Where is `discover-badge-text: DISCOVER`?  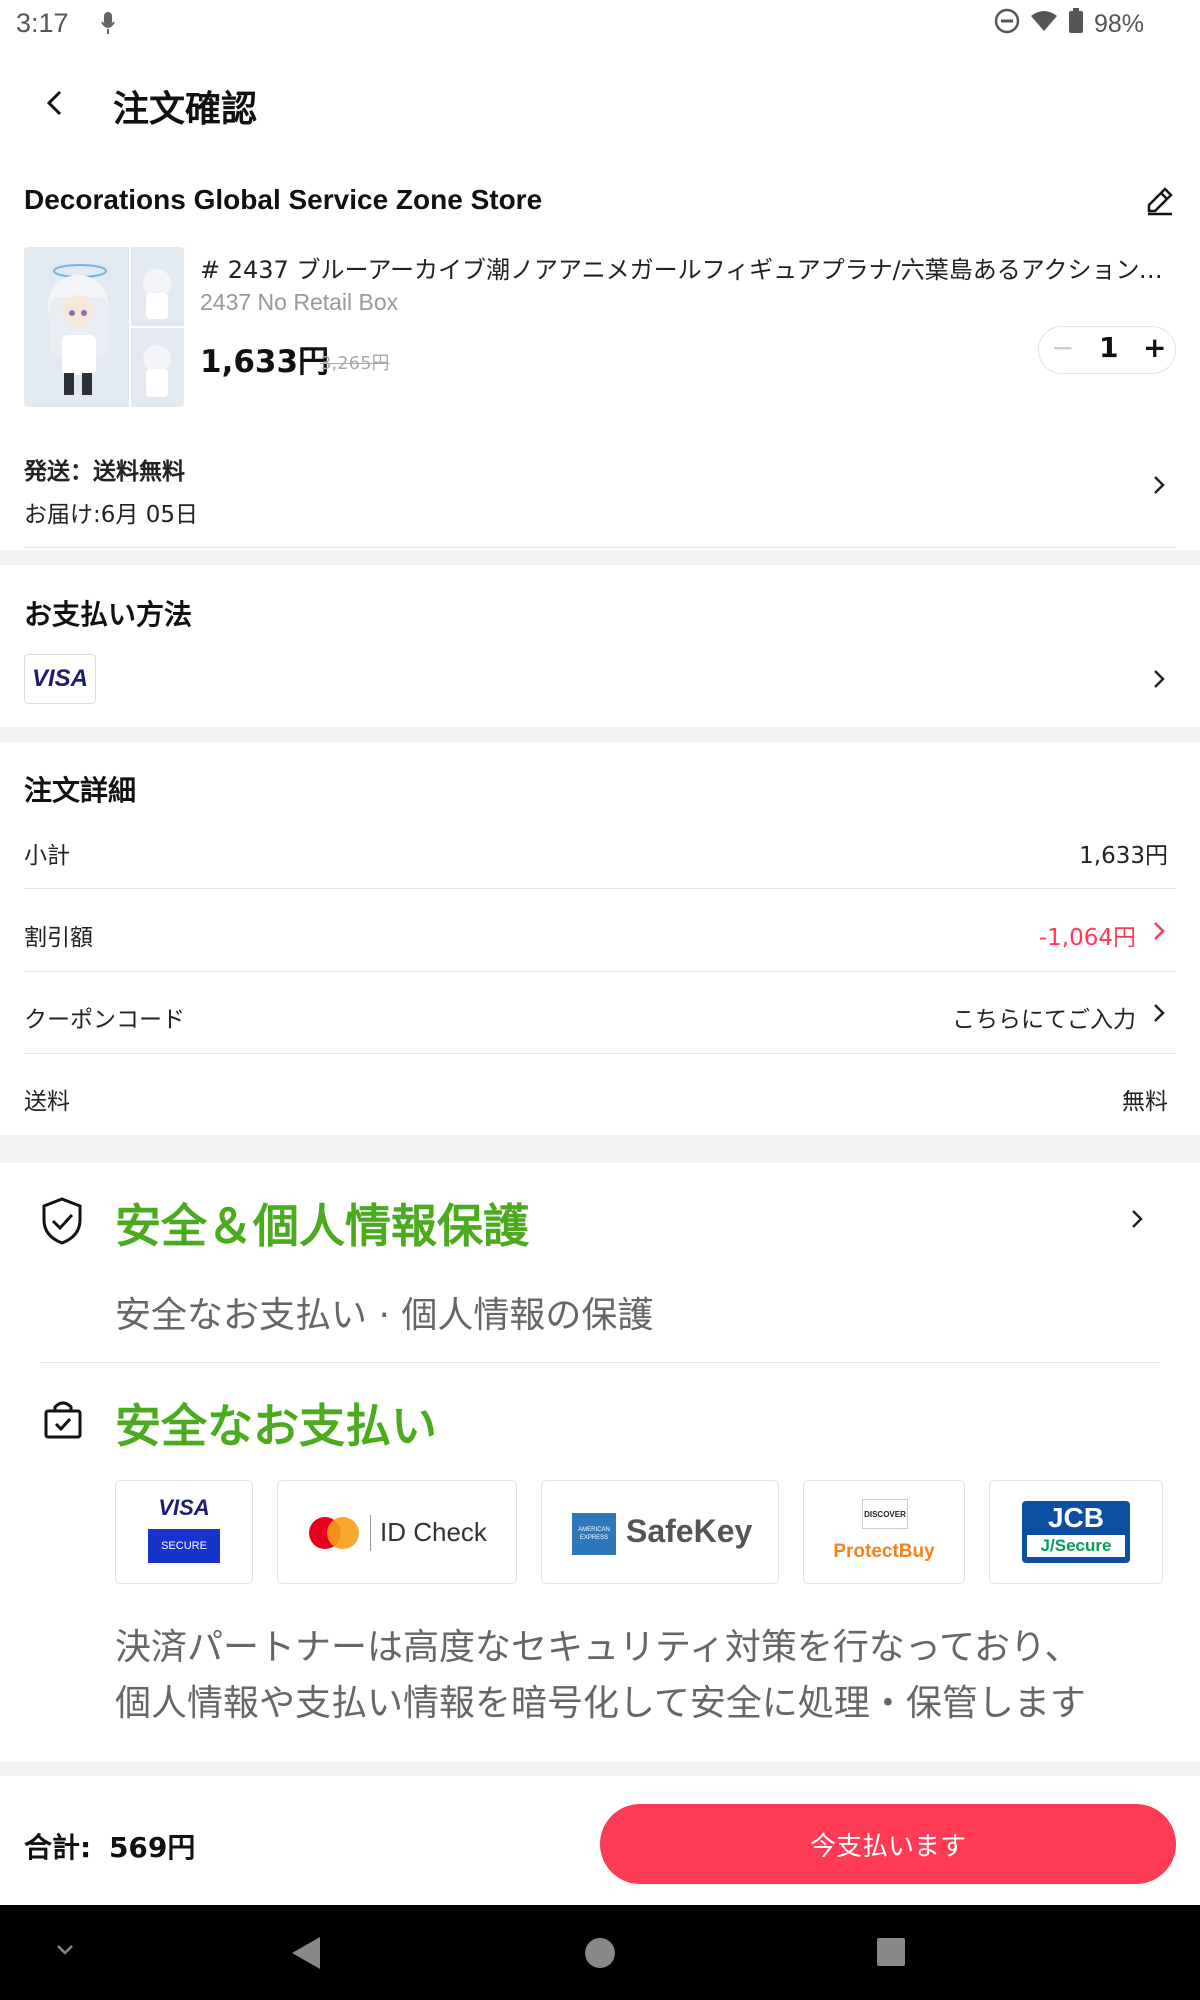 discover-badge-text: DISCOVER is located at coordinates (885, 1514).